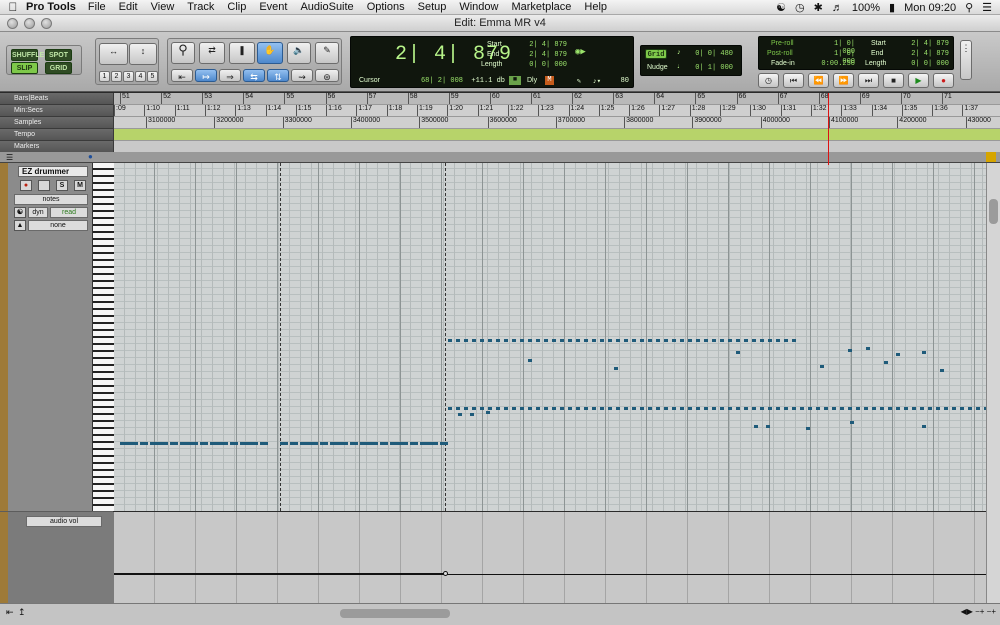 The image size is (1000, 625). I want to click on solo-button: S, so click(62, 185).